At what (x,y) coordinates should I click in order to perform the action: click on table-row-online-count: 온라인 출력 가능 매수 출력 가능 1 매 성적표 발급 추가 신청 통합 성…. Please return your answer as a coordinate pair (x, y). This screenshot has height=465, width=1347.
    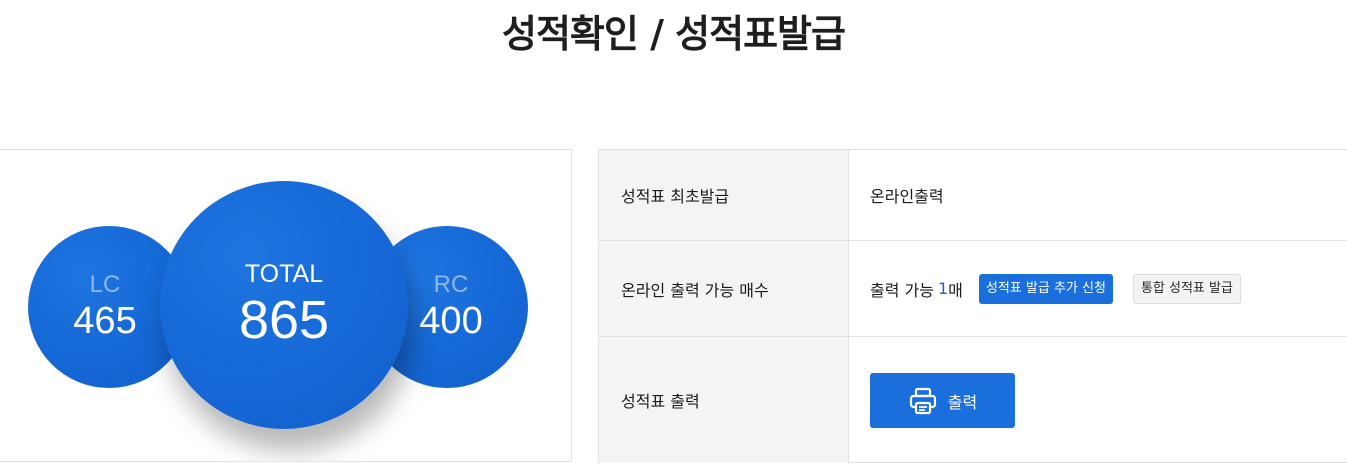
    Looking at the image, I should click on (973, 289).